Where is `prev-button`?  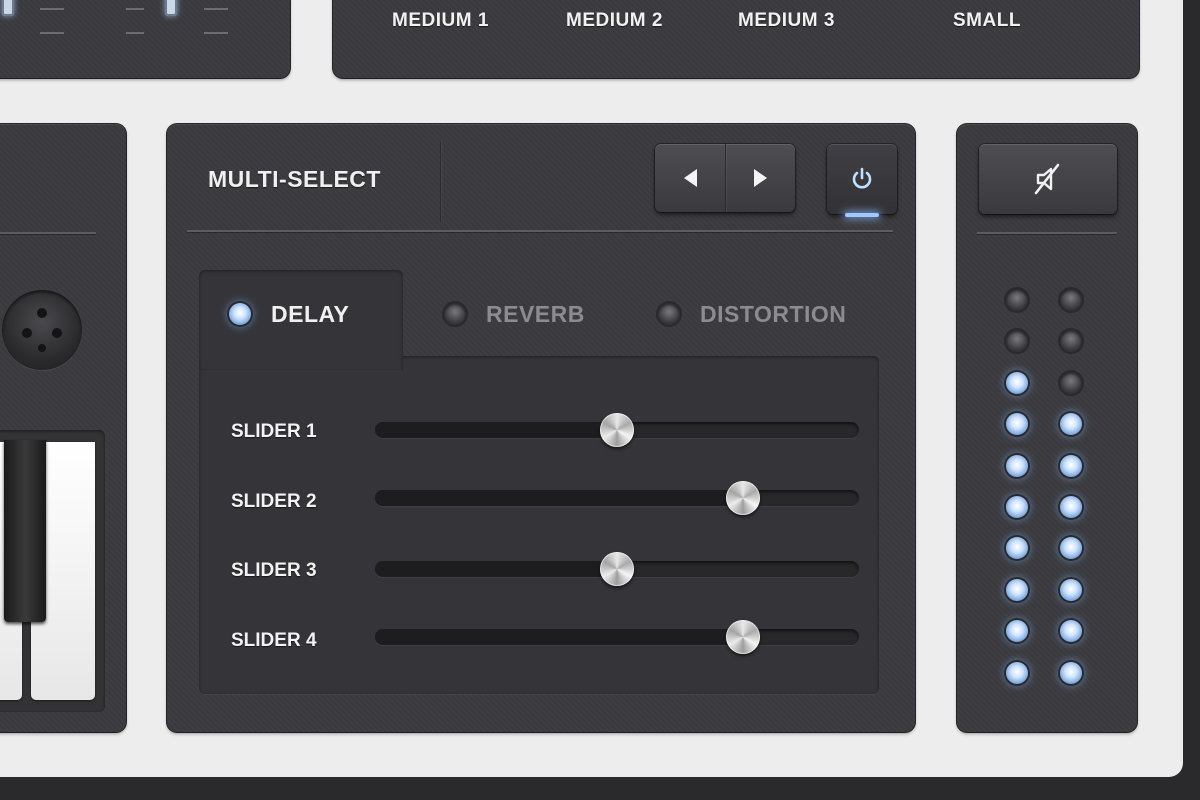 prev-button is located at coordinates (690, 178).